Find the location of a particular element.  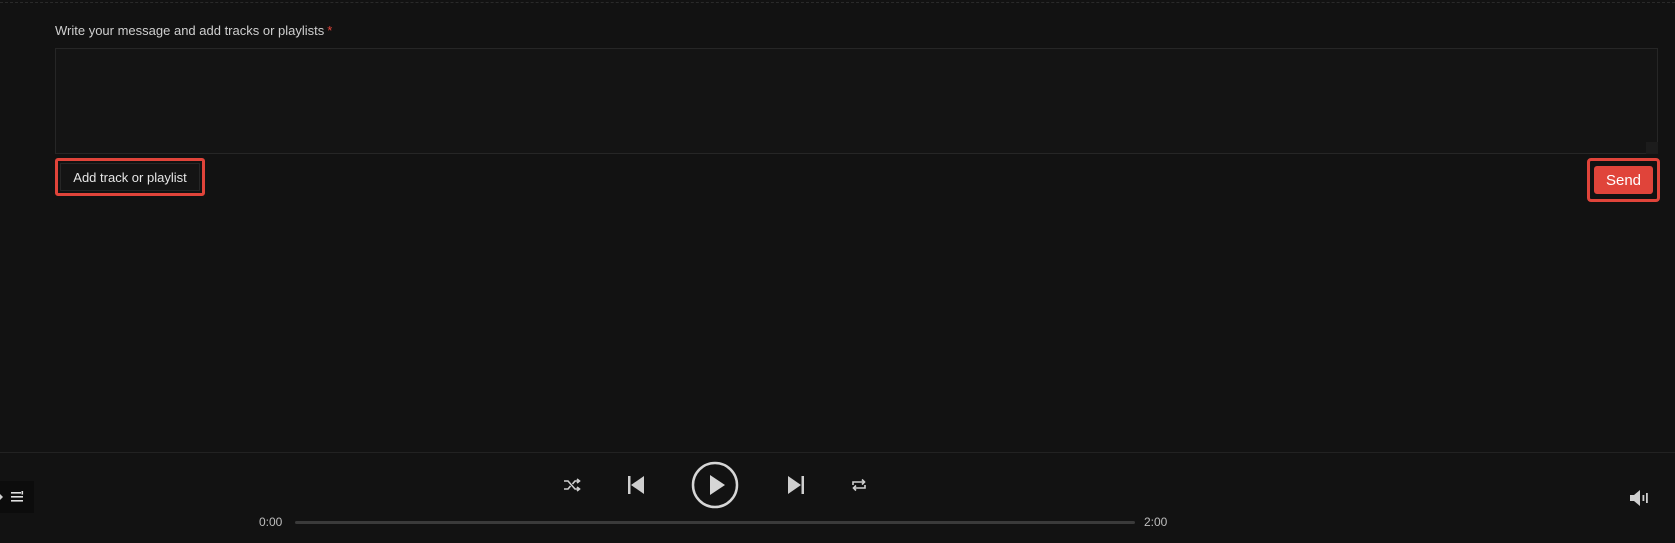

add-track-or-playlist-button: Add track or playlist is located at coordinates (130, 177).